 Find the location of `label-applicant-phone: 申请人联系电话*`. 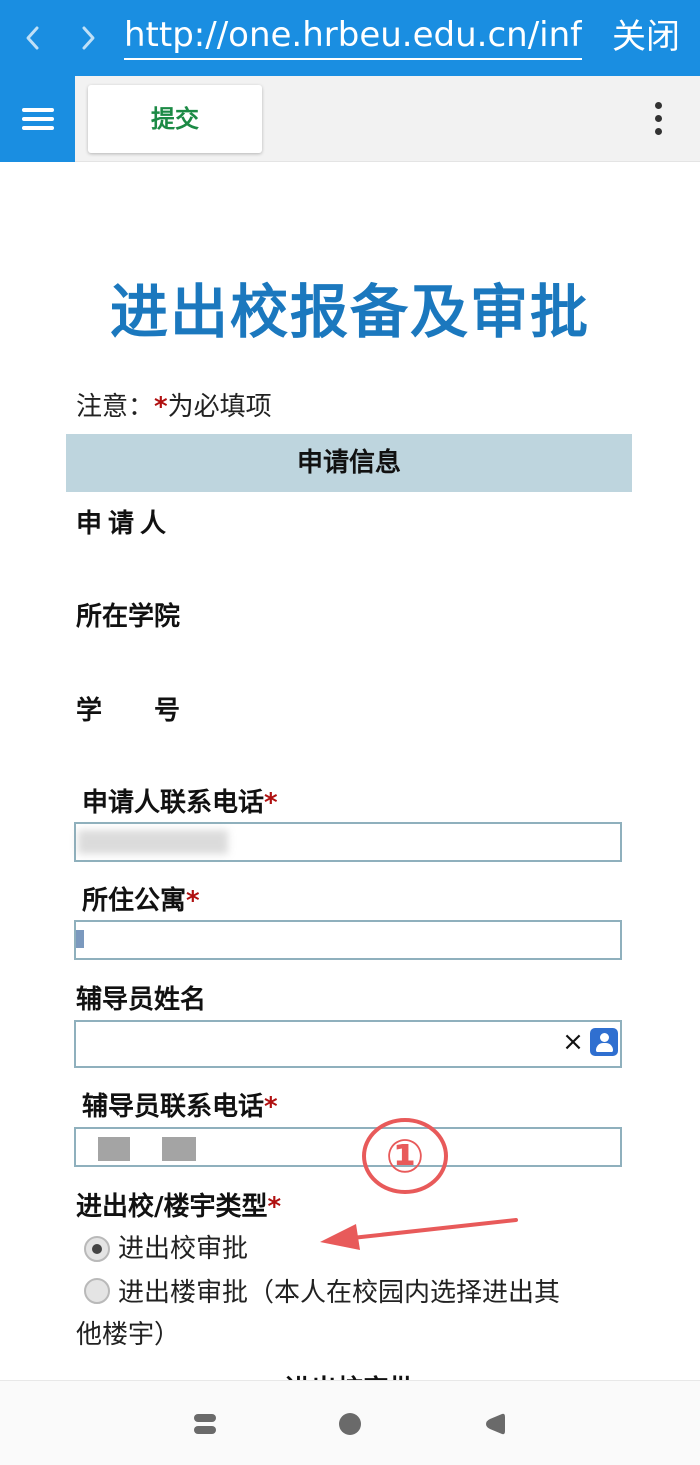

label-applicant-phone: 申请人联系电话* is located at coordinates (180, 803).